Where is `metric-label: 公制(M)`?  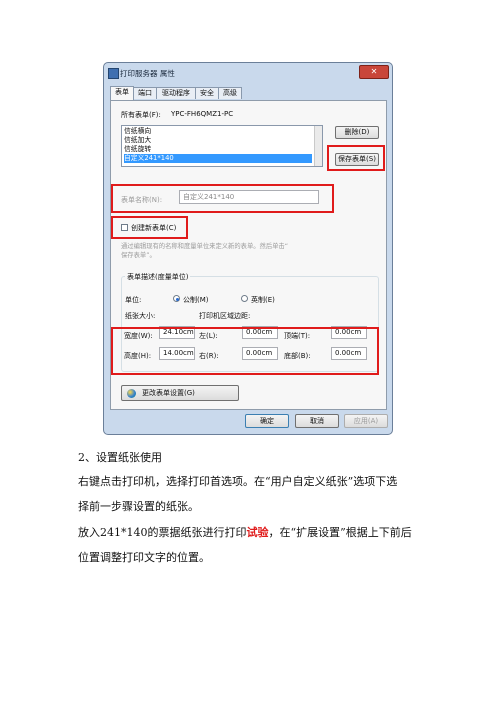 metric-label: 公制(M) is located at coordinates (196, 300).